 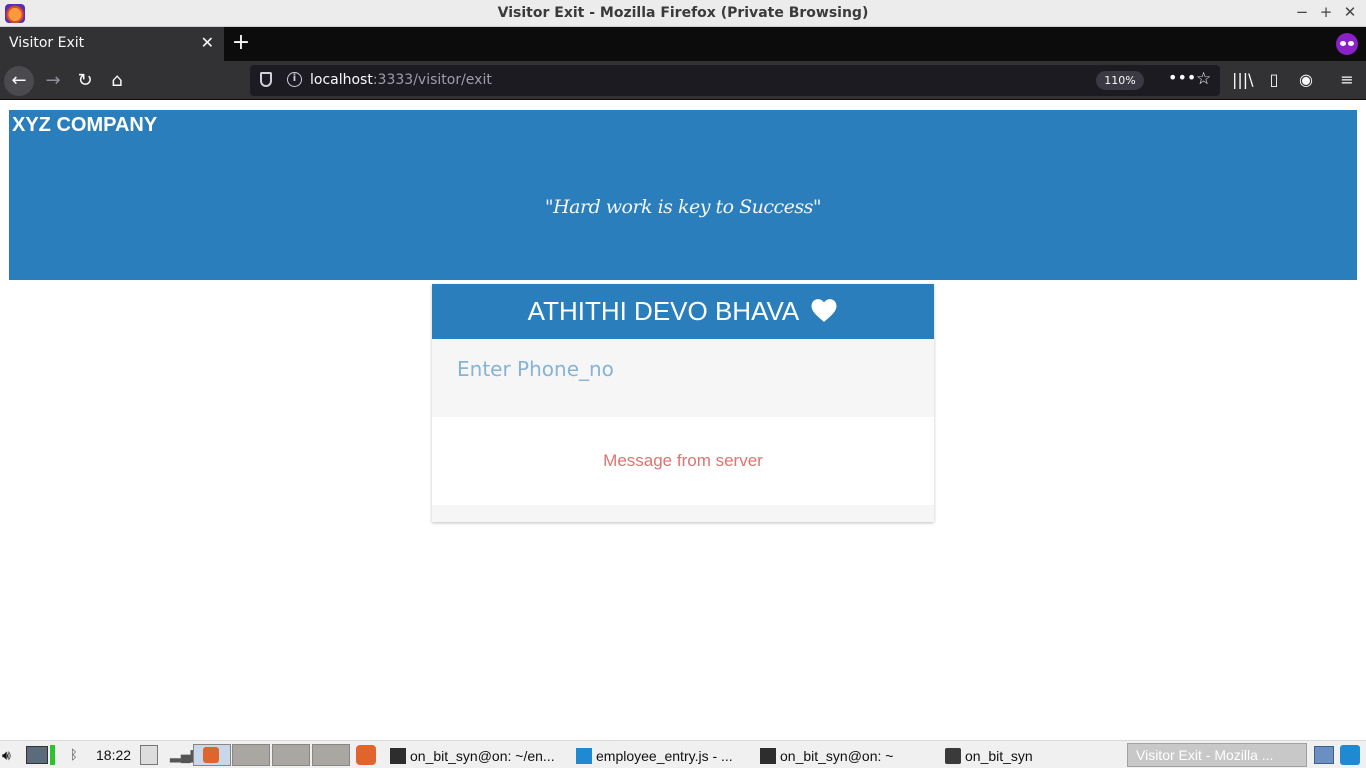 What do you see at coordinates (584, 756) in the screenshot?
I see `vscode-icon` at bounding box center [584, 756].